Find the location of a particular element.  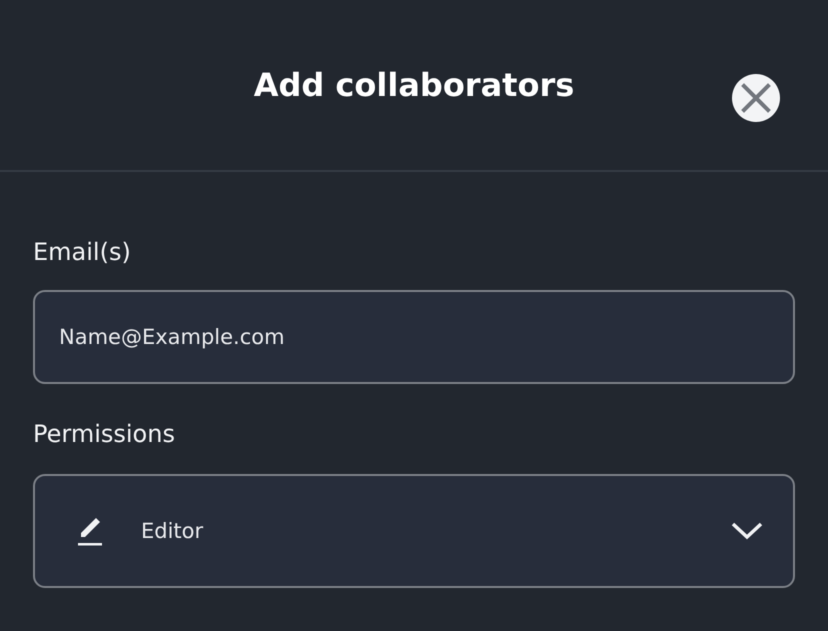

close-button is located at coordinates (756, 98).